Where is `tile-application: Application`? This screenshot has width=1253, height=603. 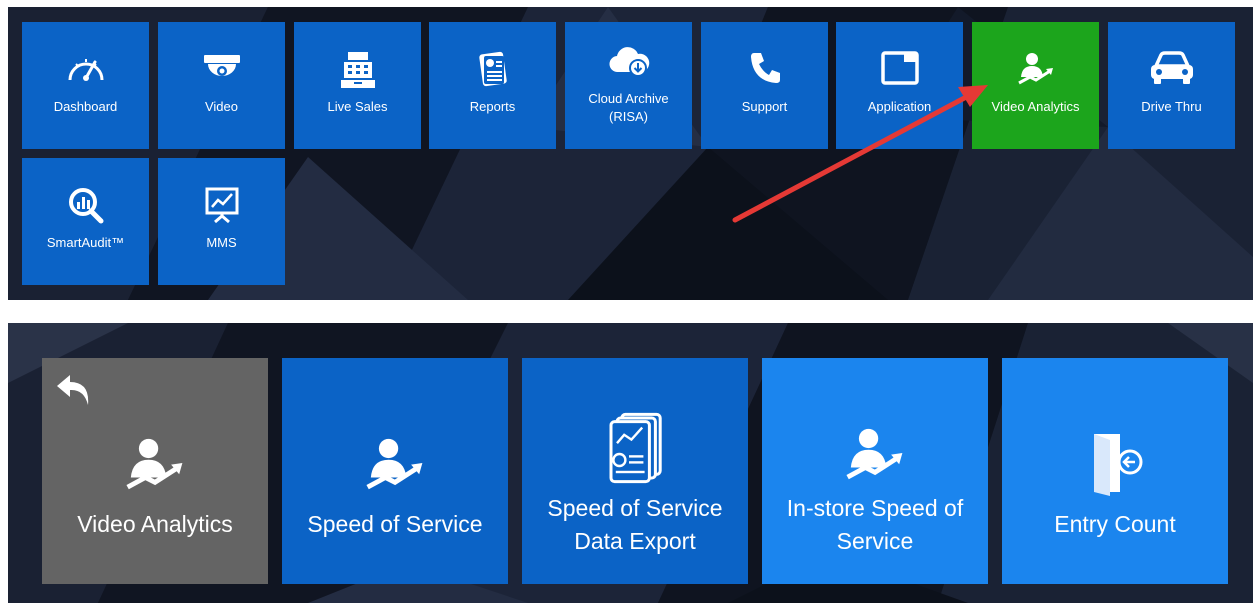 tile-application: Application is located at coordinates (899, 85).